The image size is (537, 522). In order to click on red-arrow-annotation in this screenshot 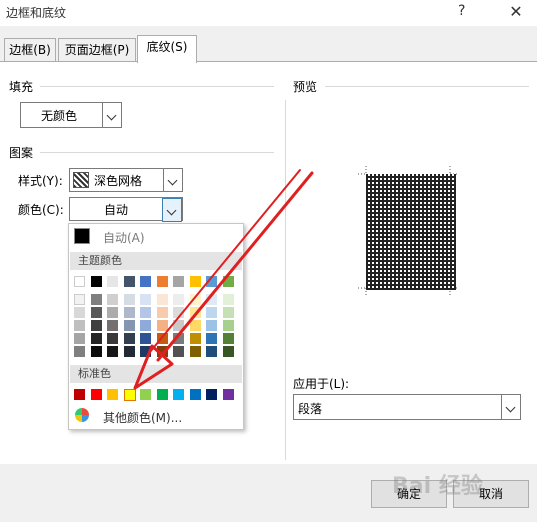, I will do `click(223, 279)`.